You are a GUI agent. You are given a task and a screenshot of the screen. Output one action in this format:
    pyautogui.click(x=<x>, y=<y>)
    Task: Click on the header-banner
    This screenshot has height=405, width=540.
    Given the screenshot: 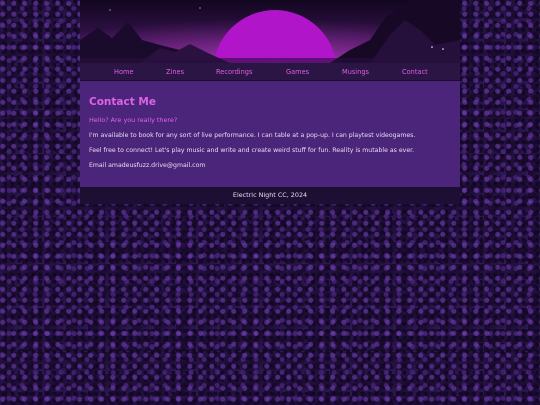 What is the action you would take?
    pyautogui.click(x=270, y=31)
    